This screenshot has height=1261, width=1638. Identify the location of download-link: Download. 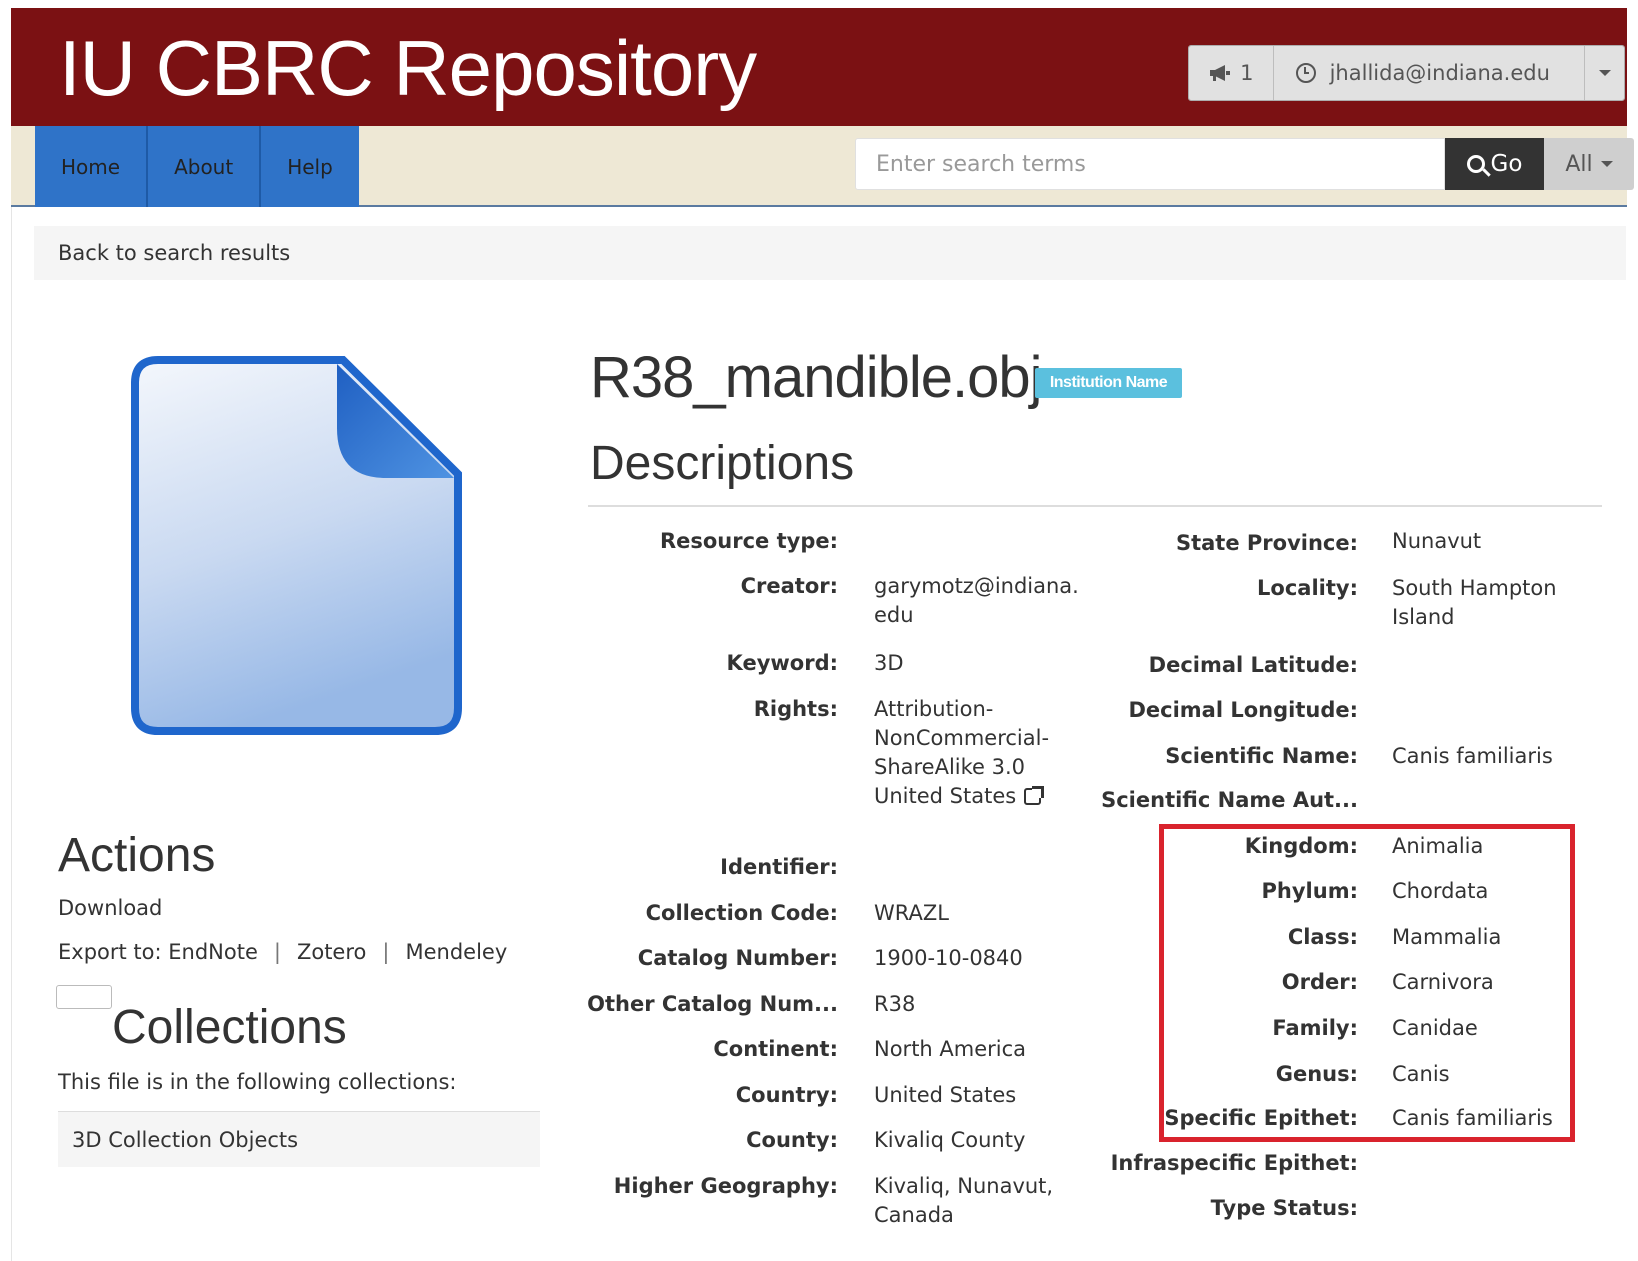
(110, 908).